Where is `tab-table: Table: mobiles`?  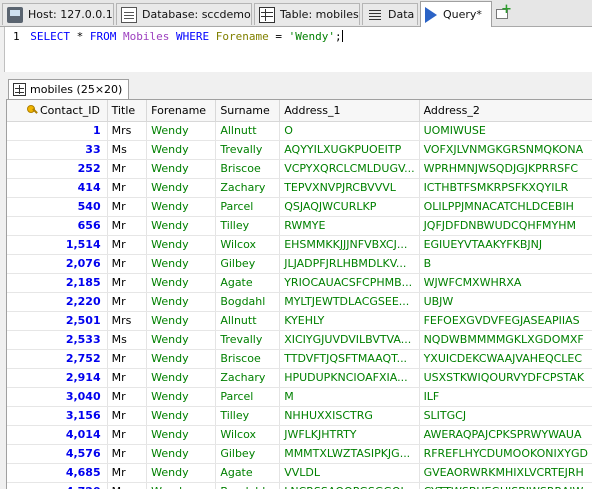 tab-table: Table: mobiles is located at coordinates (307, 14).